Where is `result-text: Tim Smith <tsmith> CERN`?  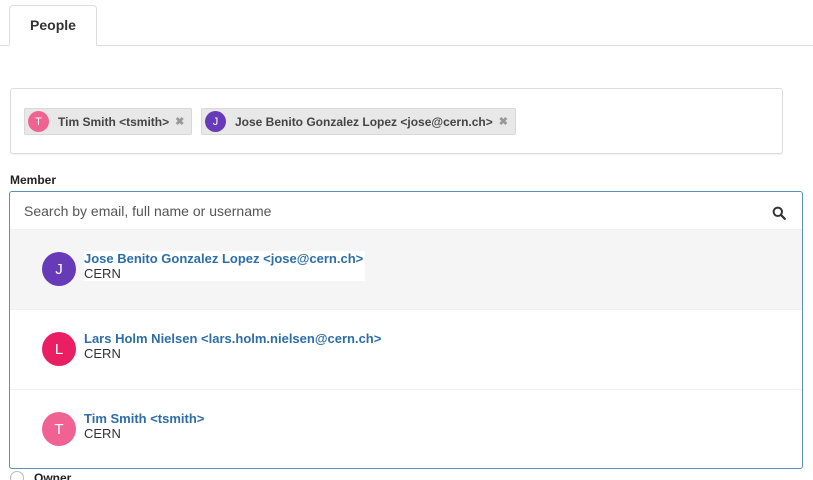
result-text: Tim Smith <tsmith> CERN is located at coordinates (144, 426).